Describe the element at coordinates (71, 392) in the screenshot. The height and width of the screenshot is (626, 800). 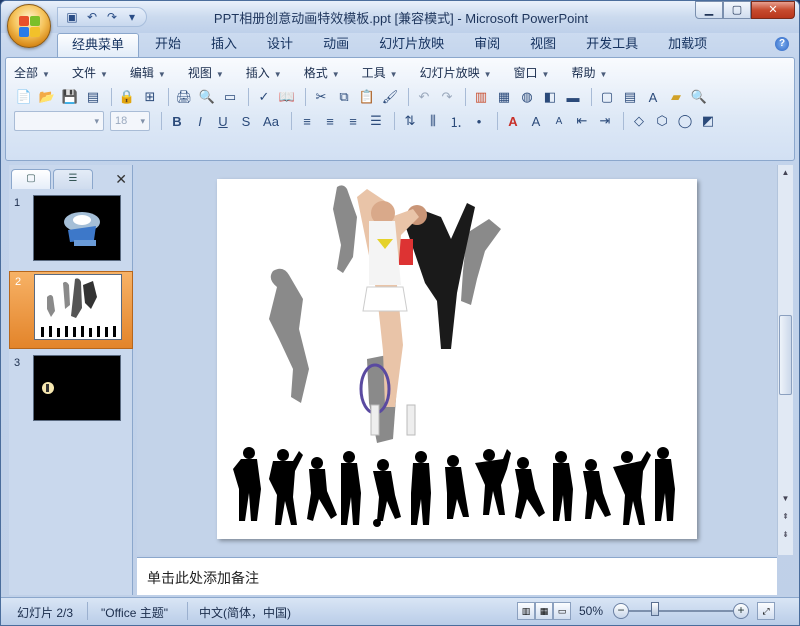
I see `slide-thumbnail-3: 3` at that location.